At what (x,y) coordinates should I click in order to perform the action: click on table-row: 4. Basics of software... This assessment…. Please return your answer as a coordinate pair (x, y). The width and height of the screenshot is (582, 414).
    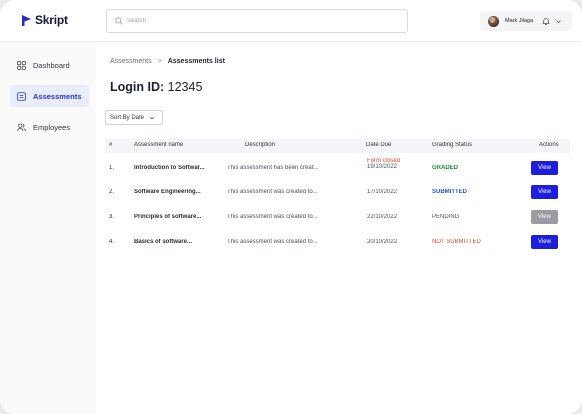
    Looking at the image, I should click on (337, 242).